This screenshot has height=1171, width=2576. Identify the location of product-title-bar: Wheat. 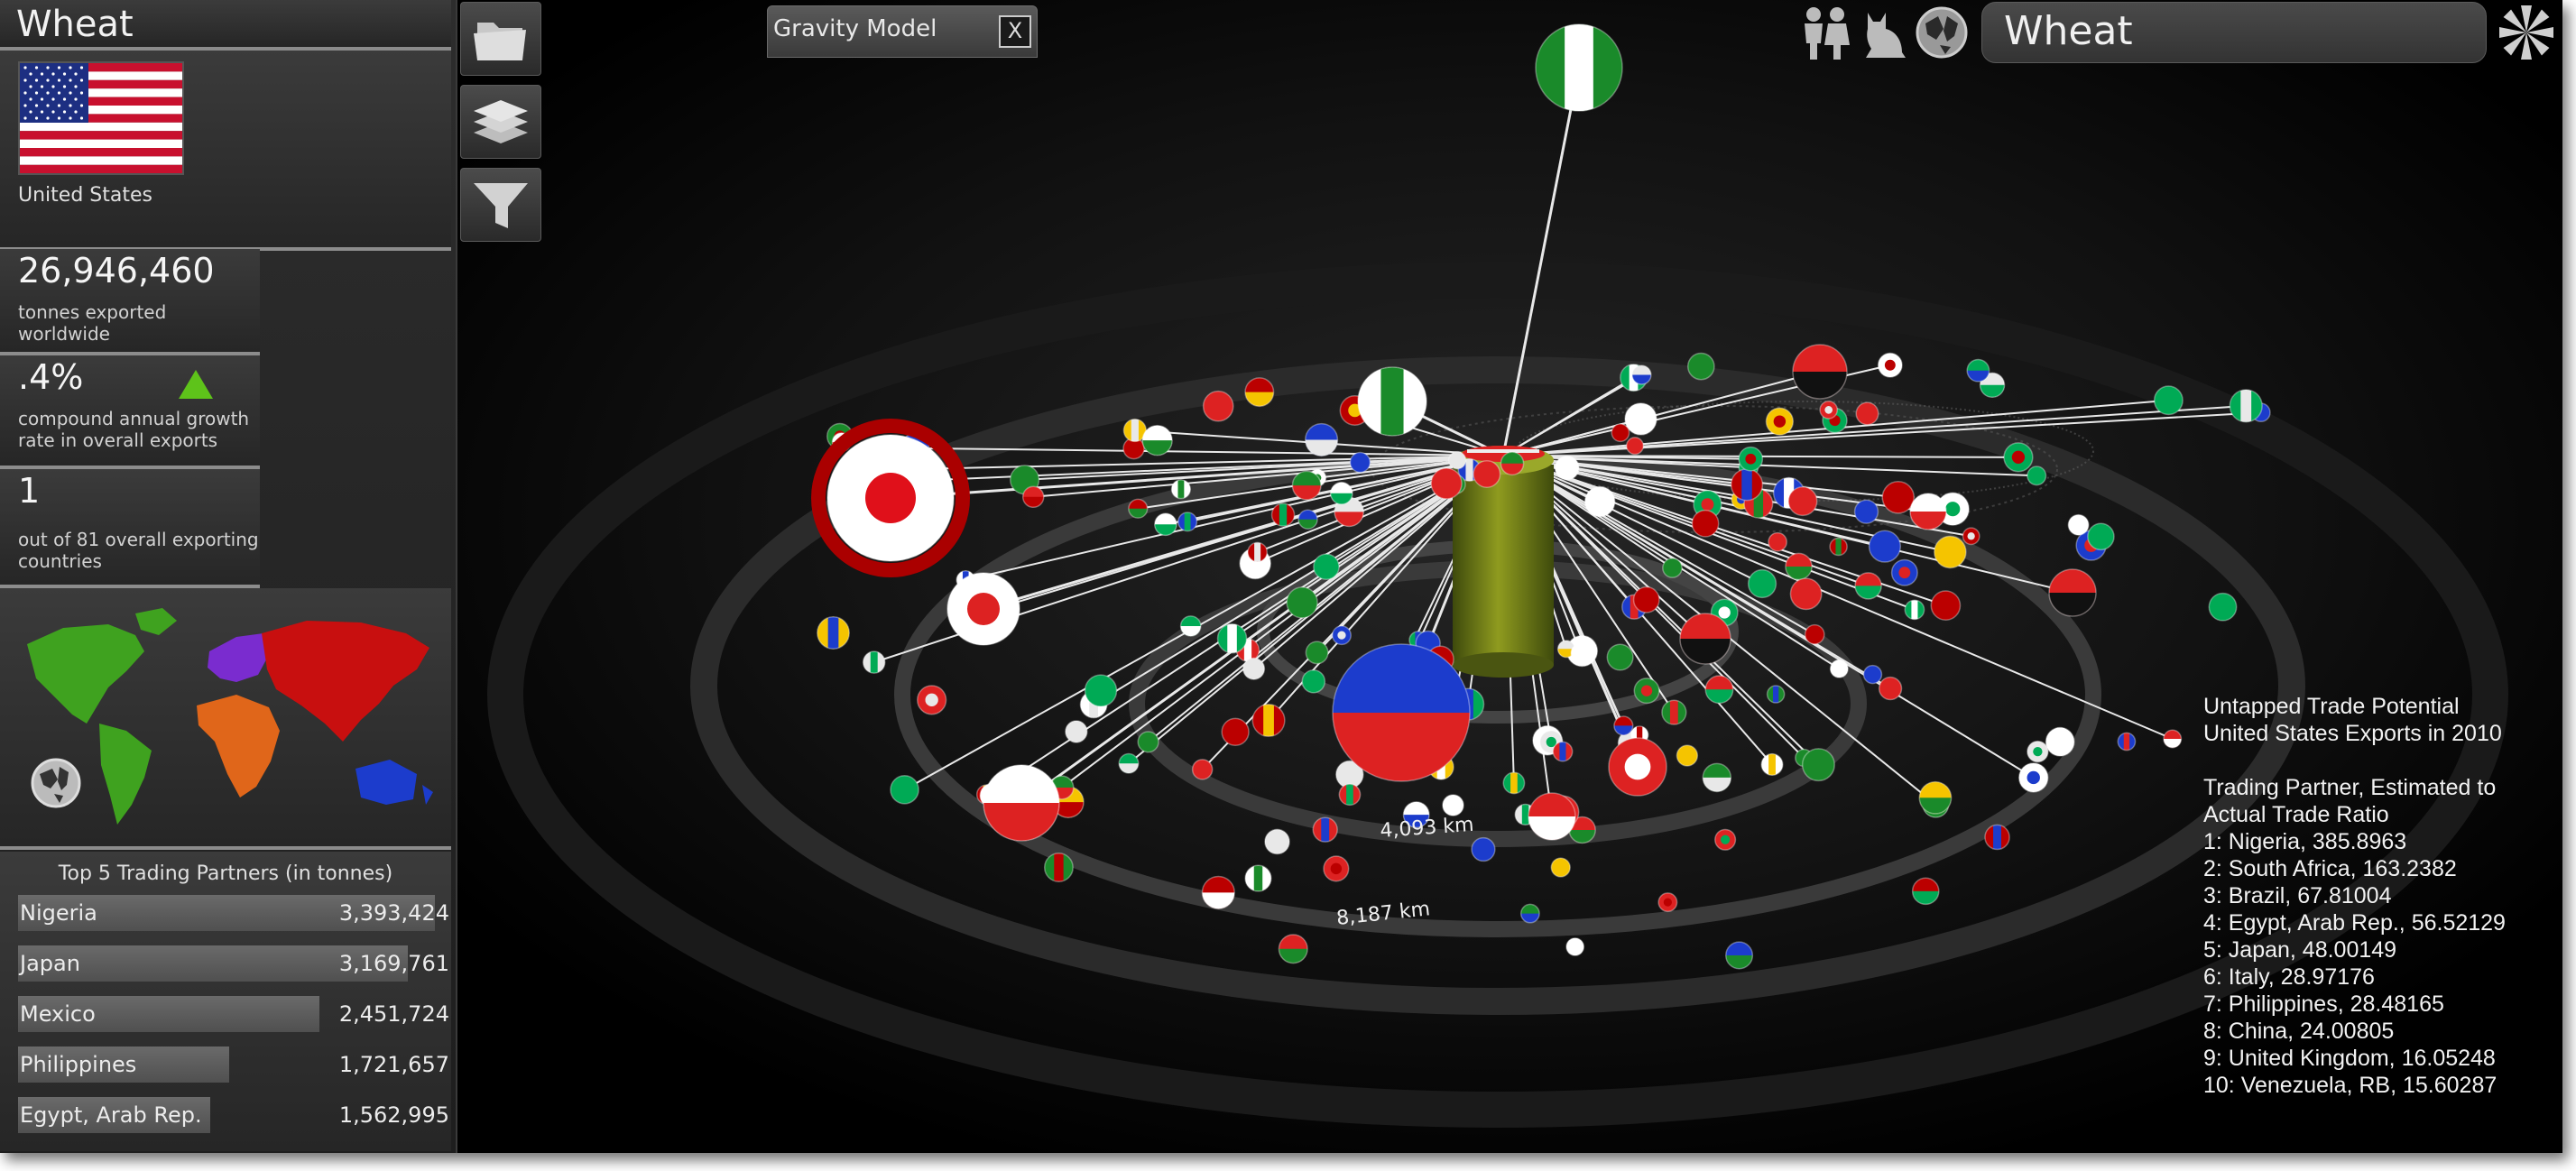
(225, 26).